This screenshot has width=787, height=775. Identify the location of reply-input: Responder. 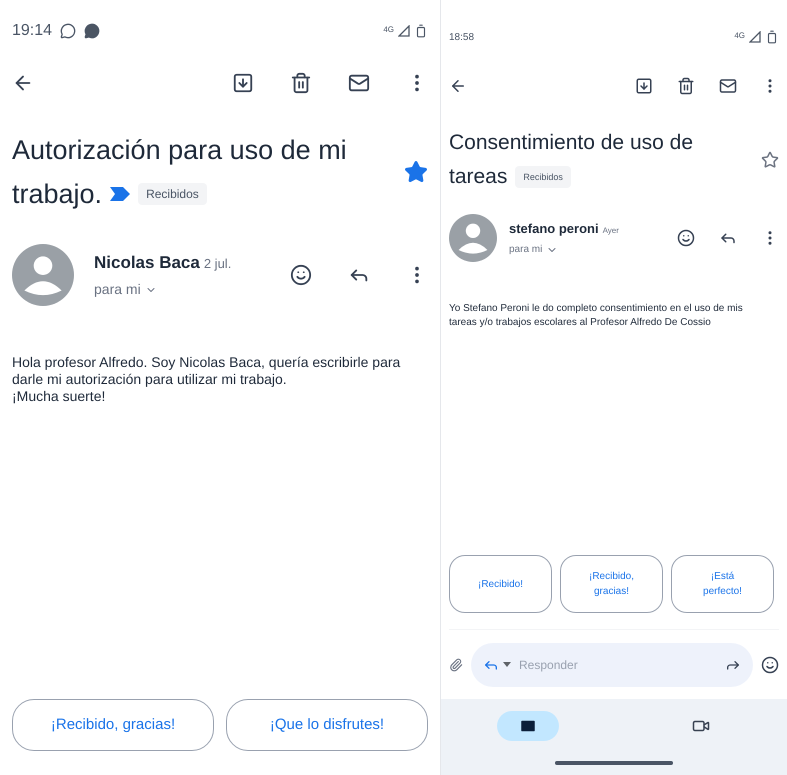
(620, 665).